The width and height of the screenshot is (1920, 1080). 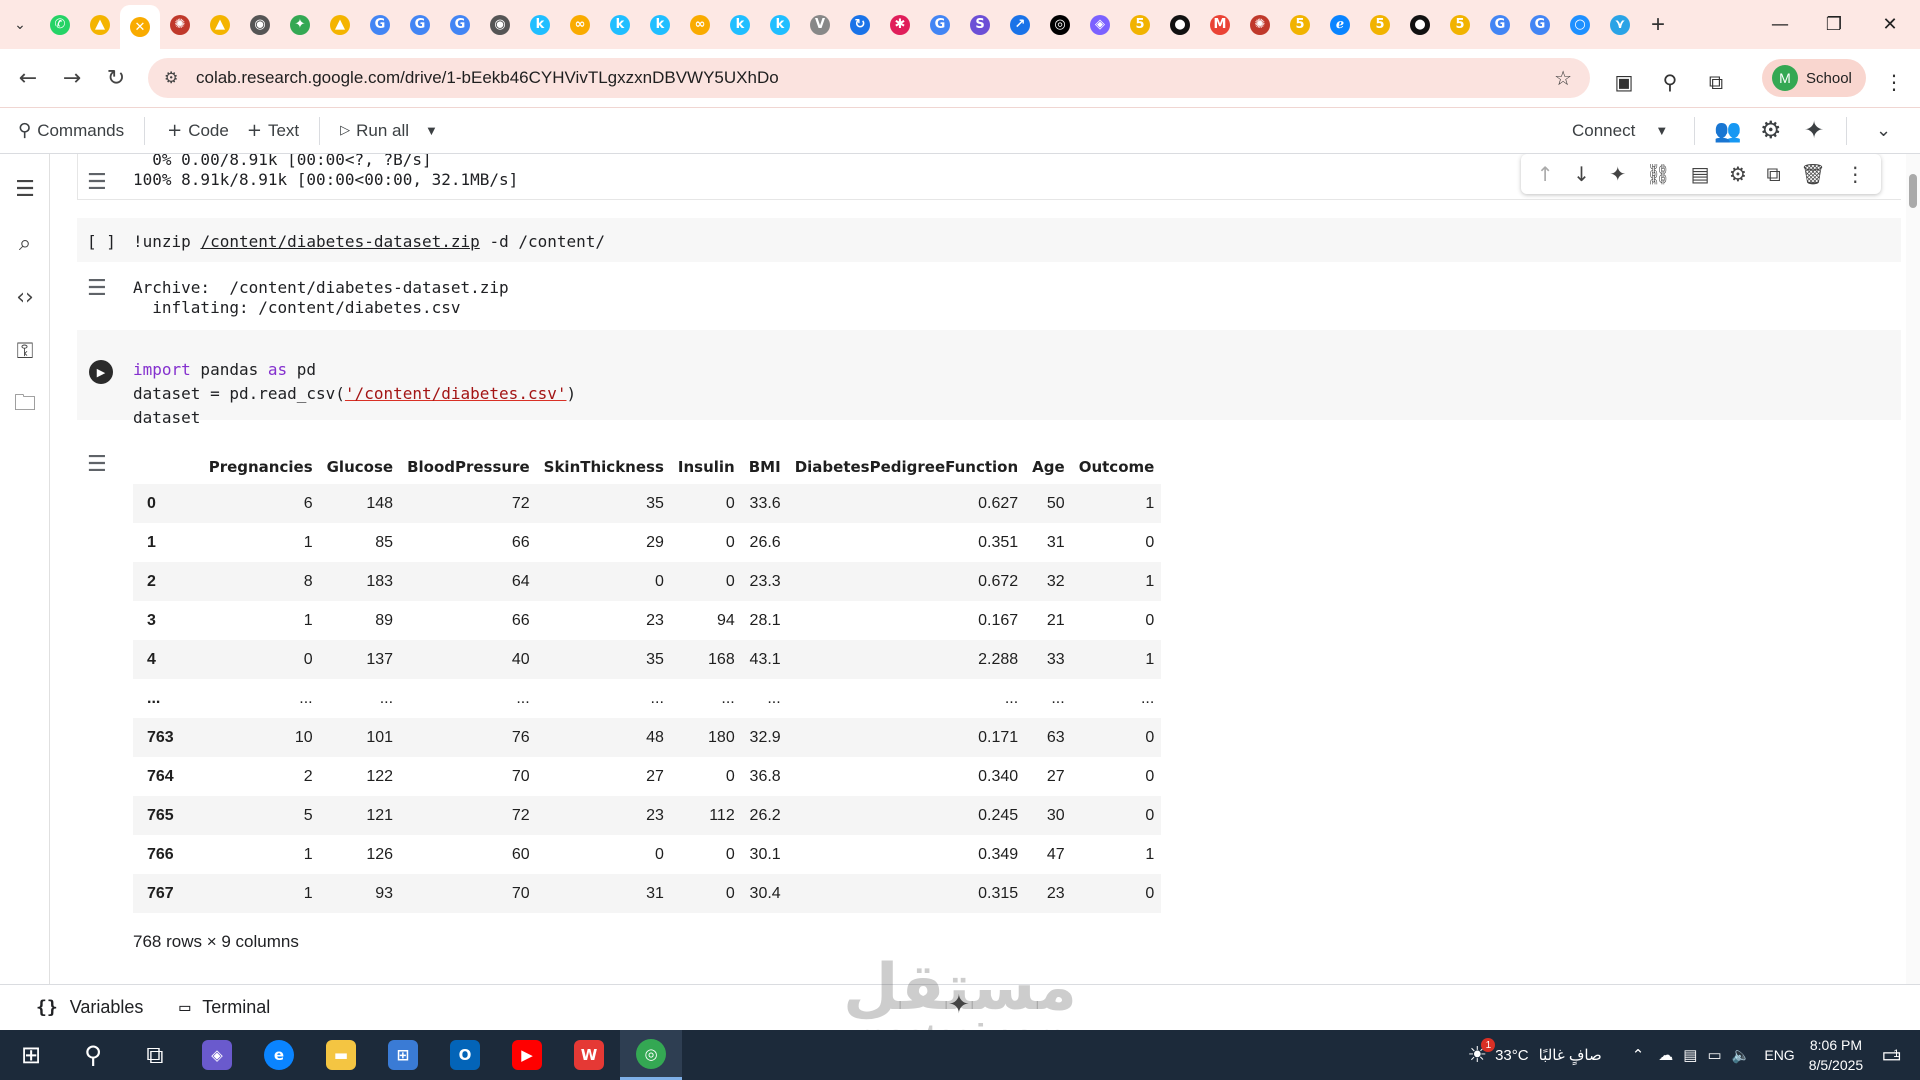 What do you see at coordinates (273, 131) in the screenshot?
I see `add-text-button: + Text` at bounding box center [273, 131].